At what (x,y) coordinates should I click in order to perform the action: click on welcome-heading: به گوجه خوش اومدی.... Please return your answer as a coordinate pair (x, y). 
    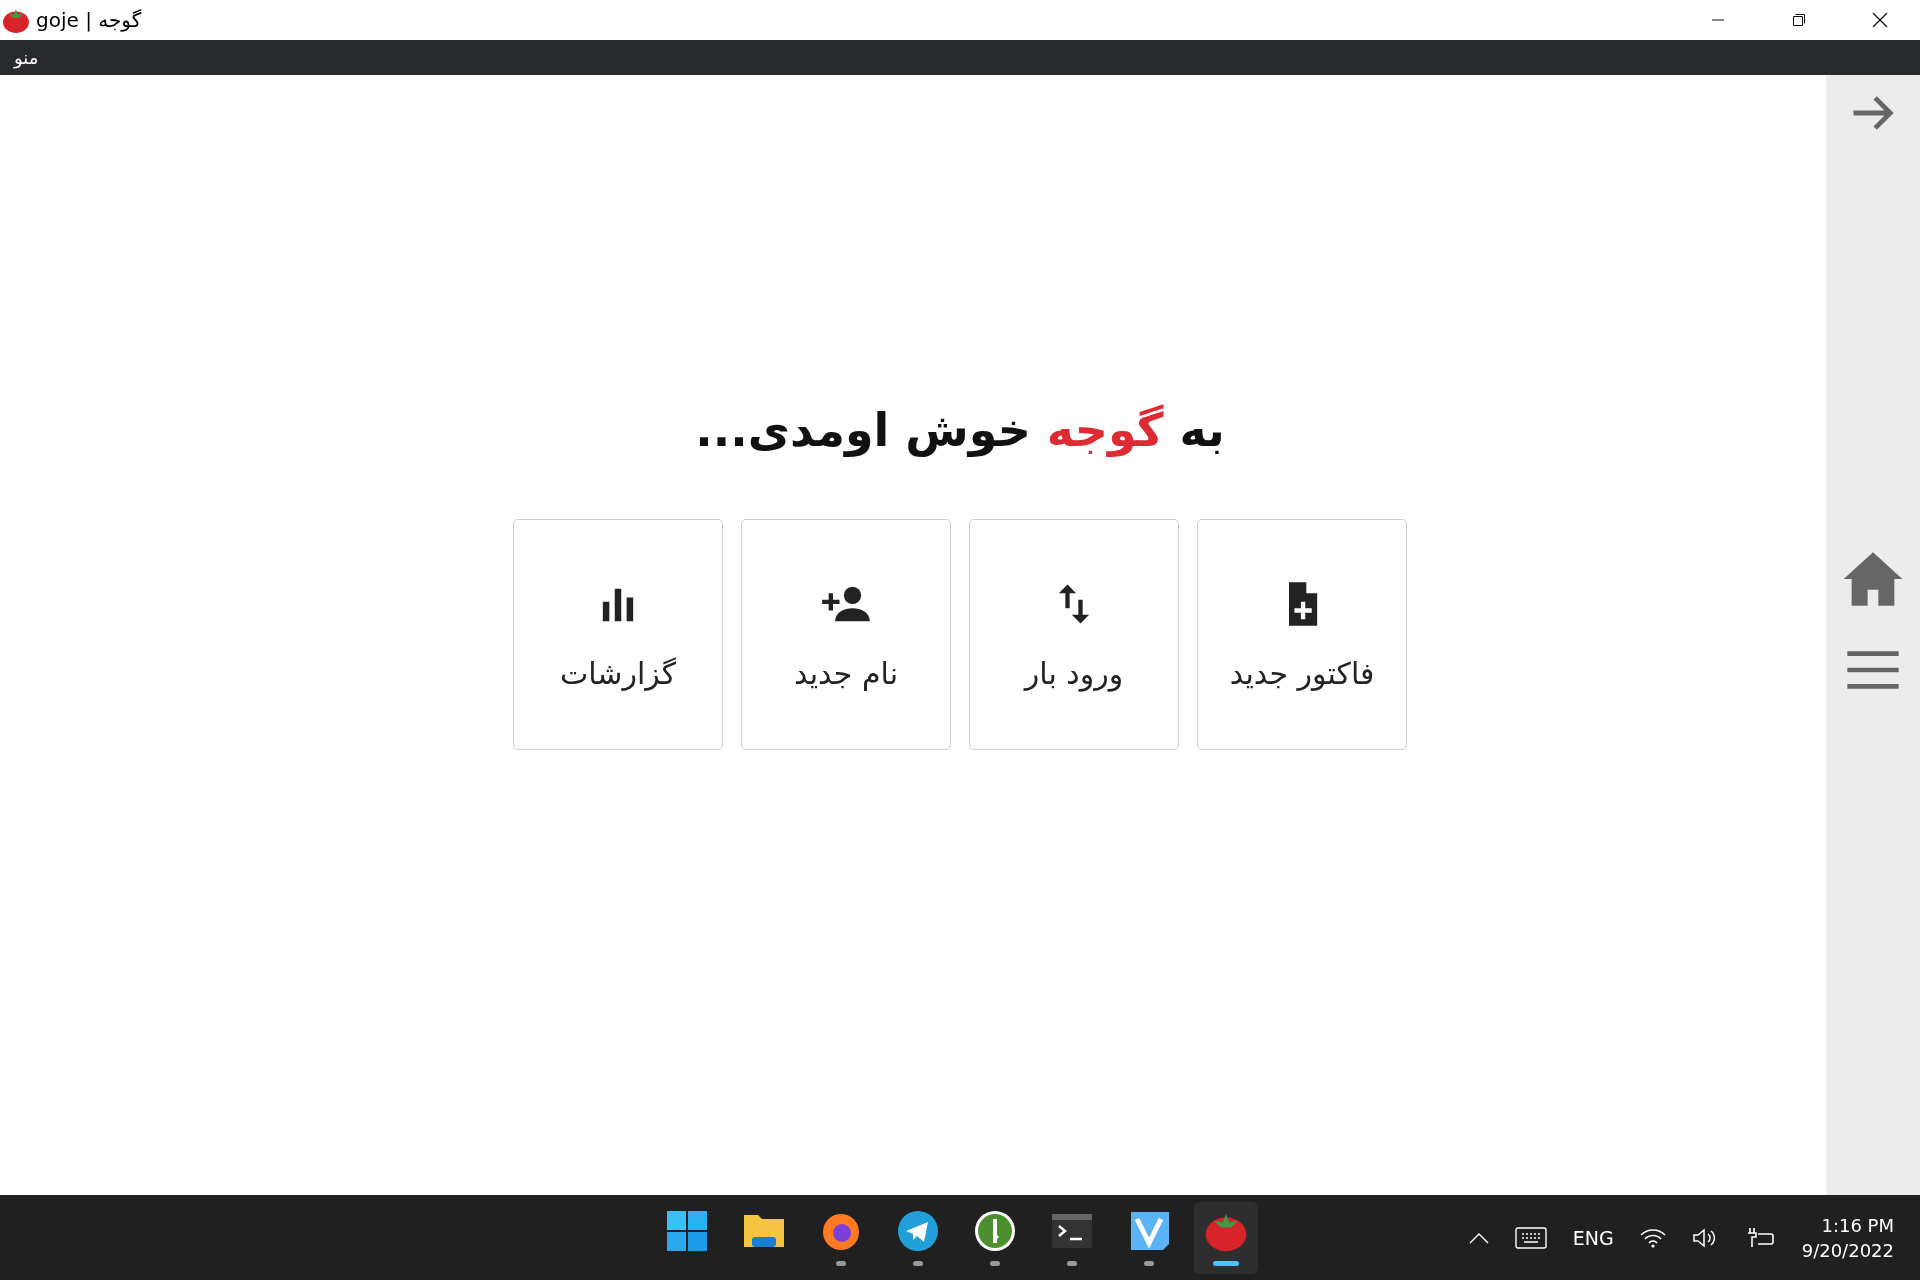
    Looking at the image, I should click on (960, 430).